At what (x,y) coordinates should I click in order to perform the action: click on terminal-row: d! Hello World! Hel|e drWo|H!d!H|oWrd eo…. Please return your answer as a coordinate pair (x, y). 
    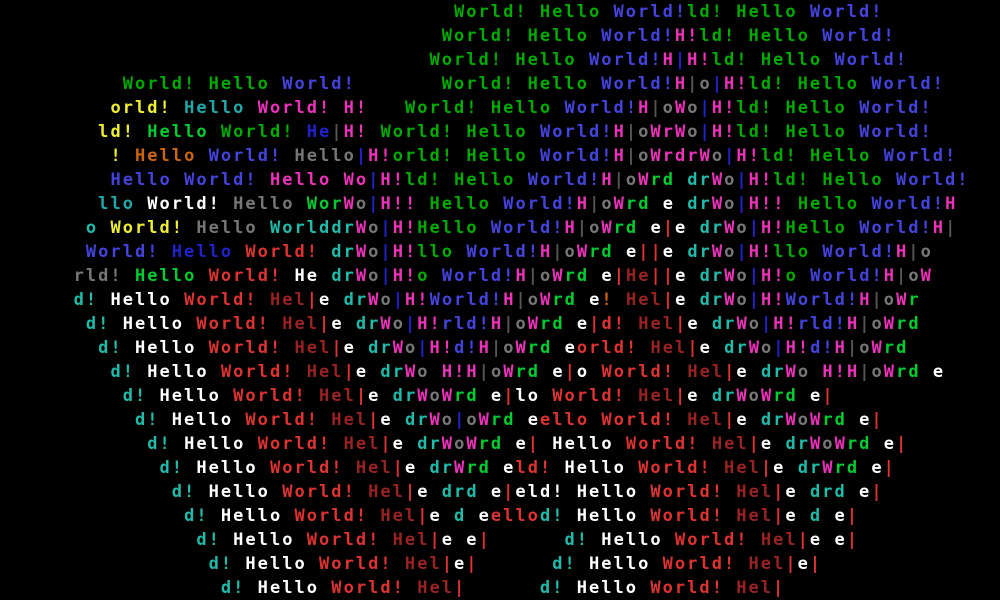
    Looking at the image, I should click on (500, 348).